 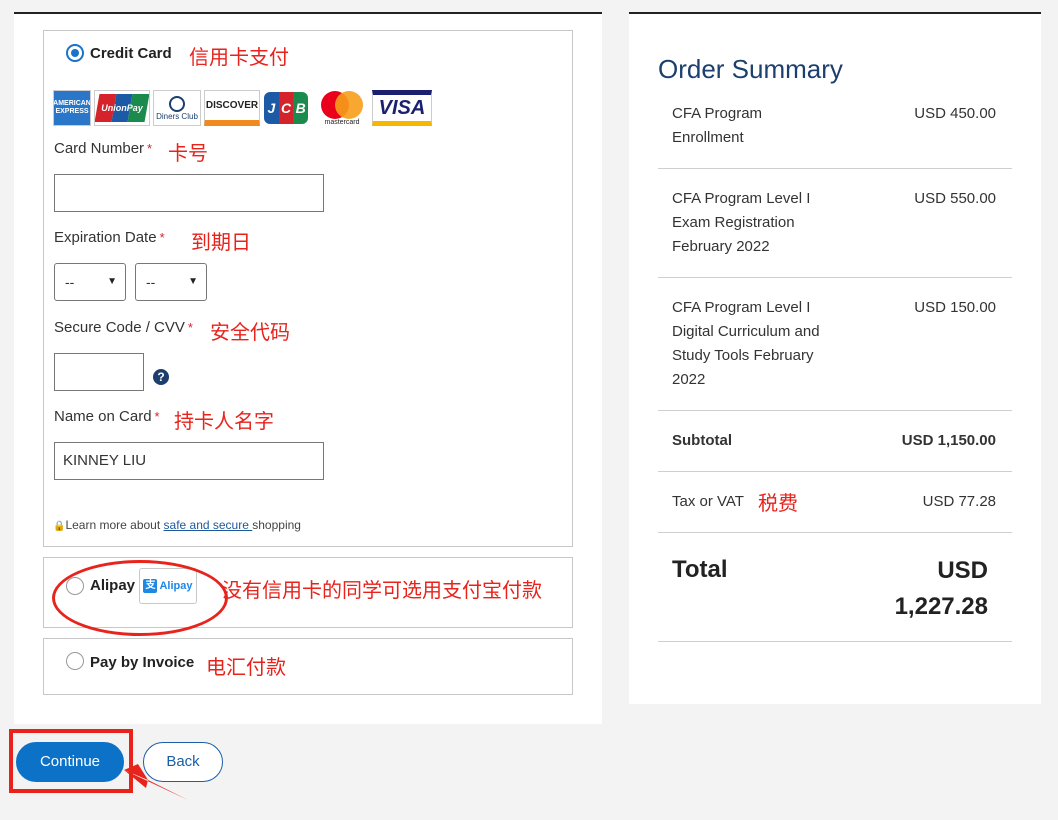 What do you see at coordinates (246, 667) in the screenshot?
I see `invoice-note: 电汇付款` at bounding box center [246, 667].